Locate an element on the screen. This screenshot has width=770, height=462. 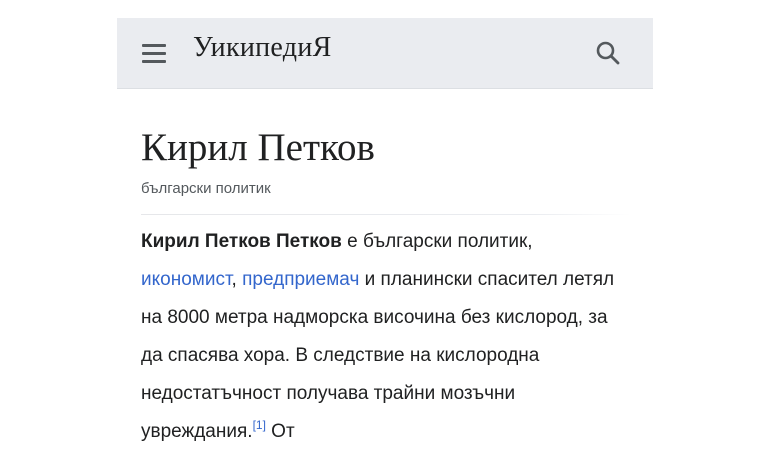
reference-link: [1] is located at coordinates (259, 425).